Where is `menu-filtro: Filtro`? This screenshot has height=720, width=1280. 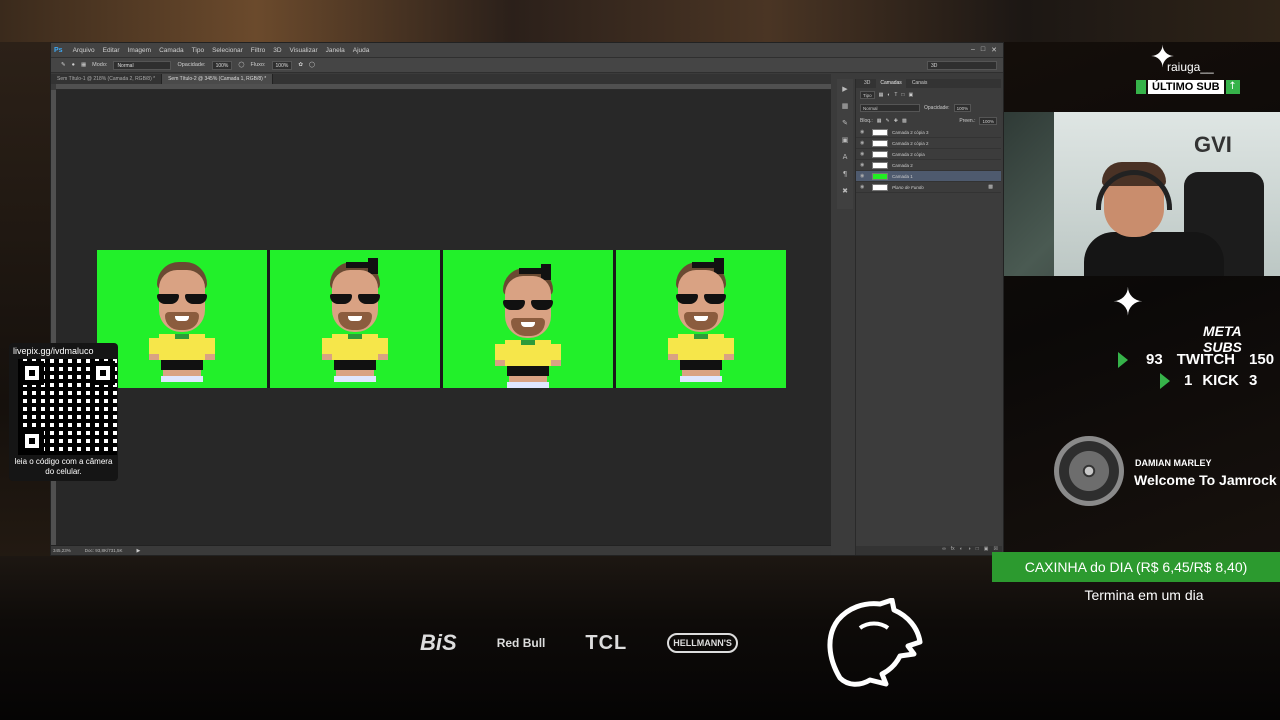
menu-filtro: Filtro is located at coordinates (258, 50).